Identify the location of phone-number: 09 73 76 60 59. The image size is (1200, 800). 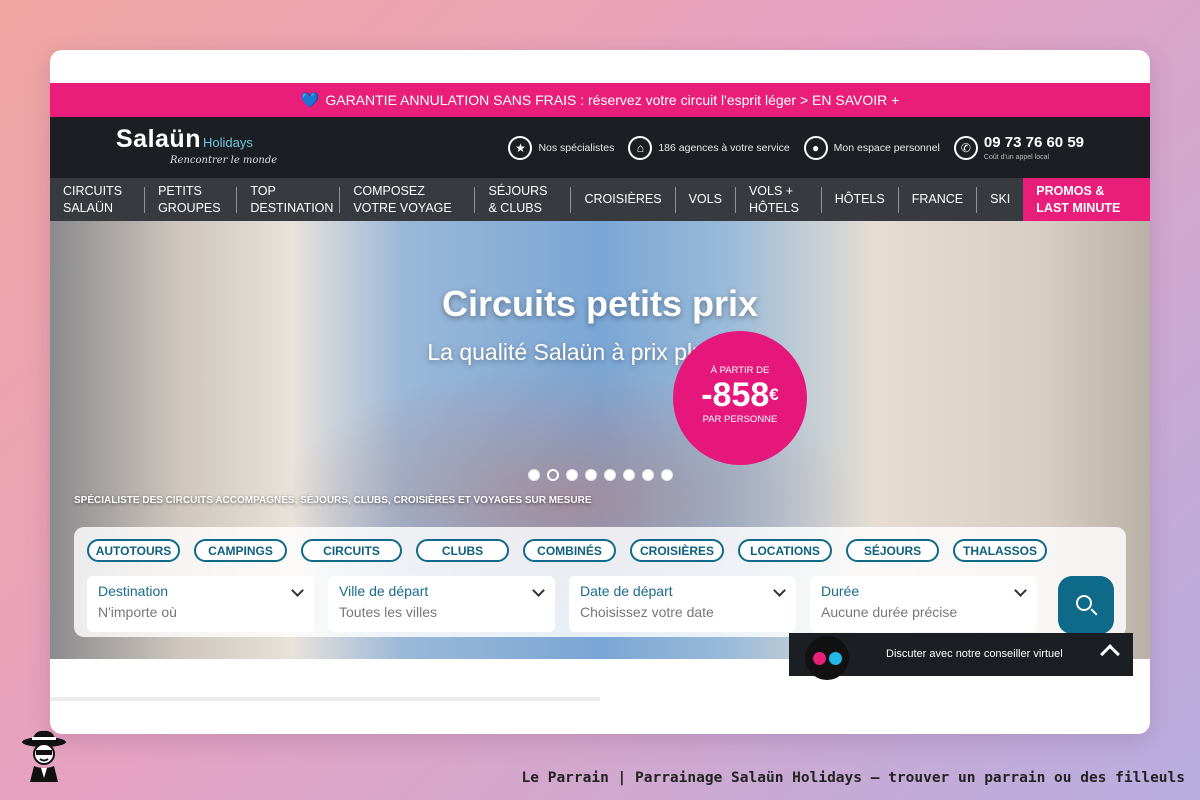
(1033, 142).